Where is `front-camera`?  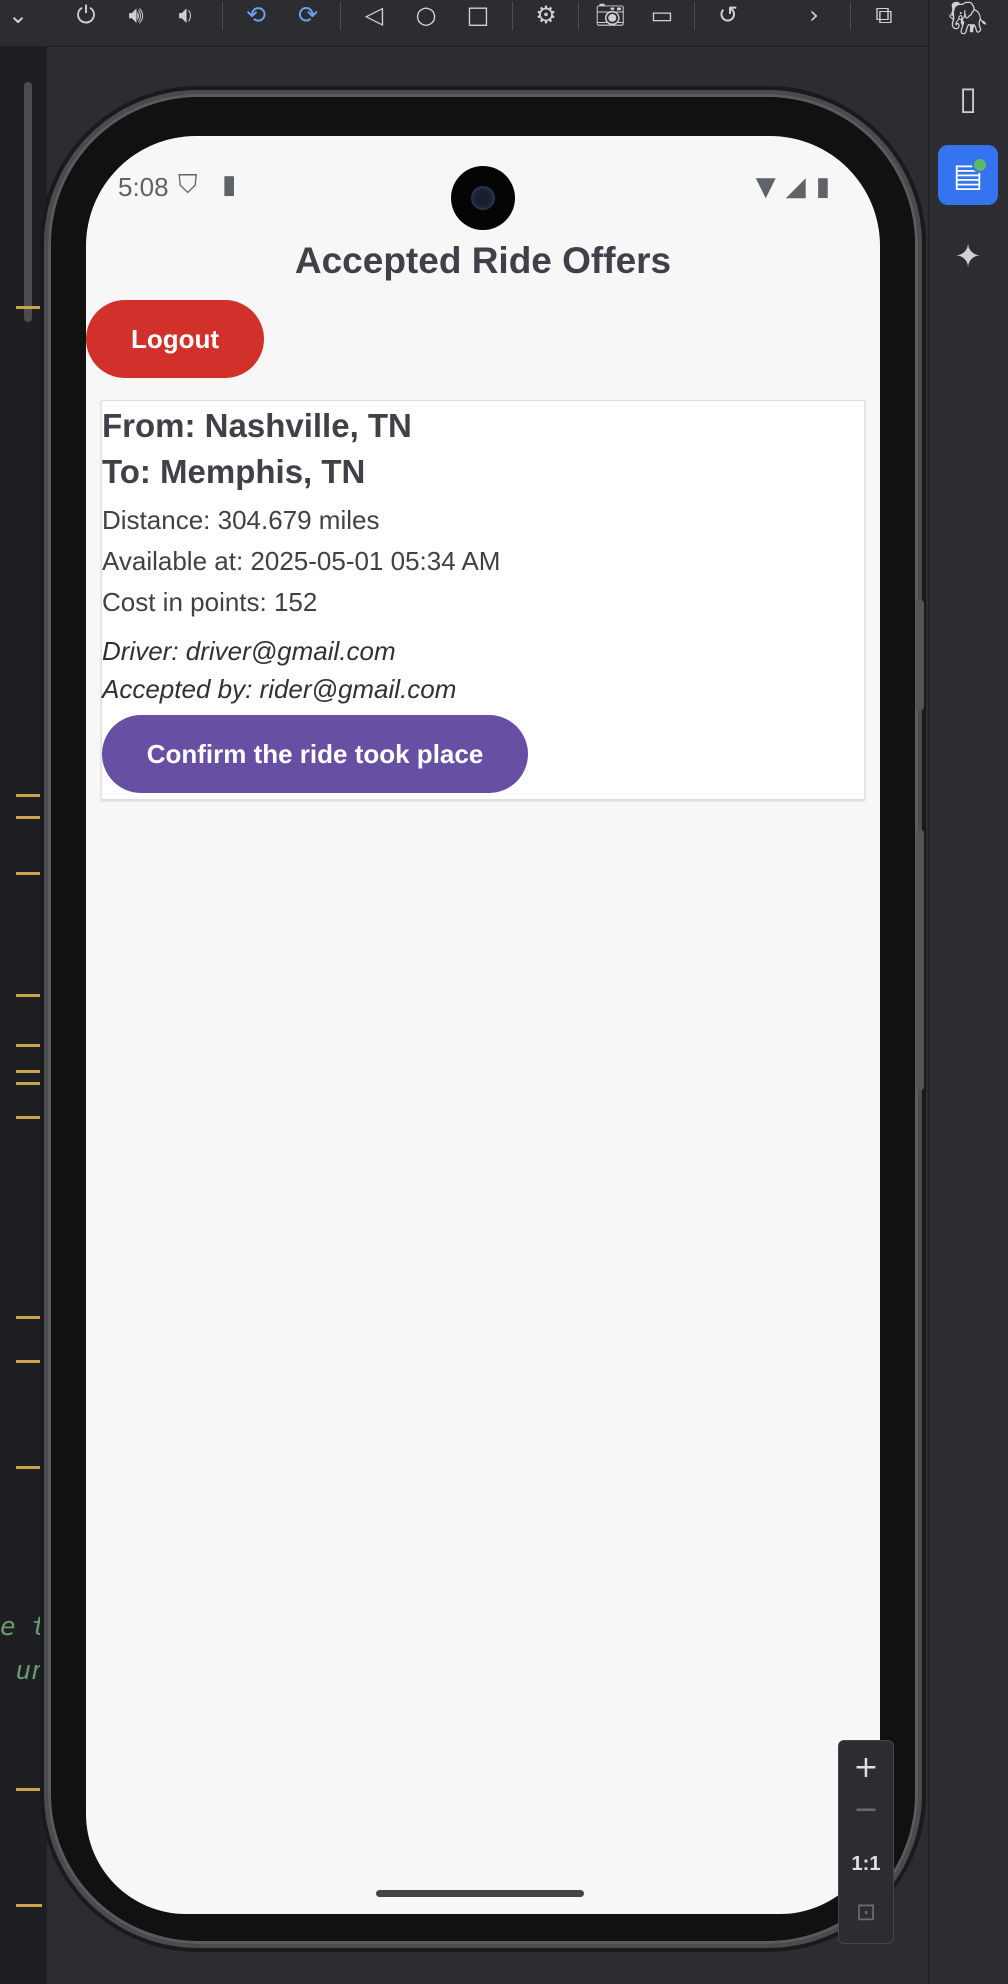
front-camera is located at coordinates (483, 198).